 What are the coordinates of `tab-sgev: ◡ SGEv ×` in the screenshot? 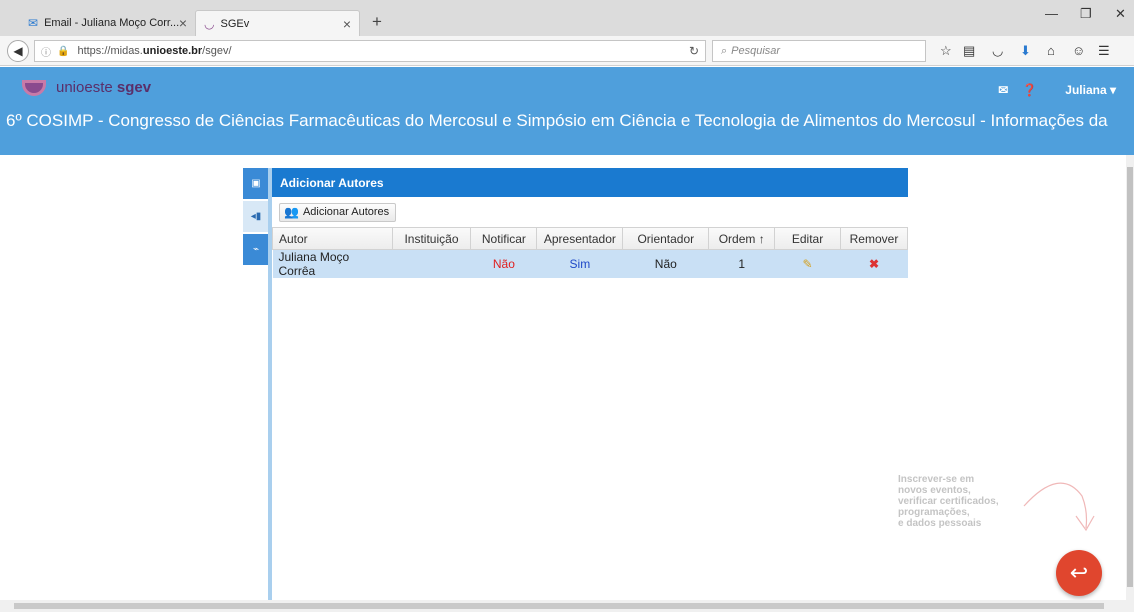 It's located at (277, 23).